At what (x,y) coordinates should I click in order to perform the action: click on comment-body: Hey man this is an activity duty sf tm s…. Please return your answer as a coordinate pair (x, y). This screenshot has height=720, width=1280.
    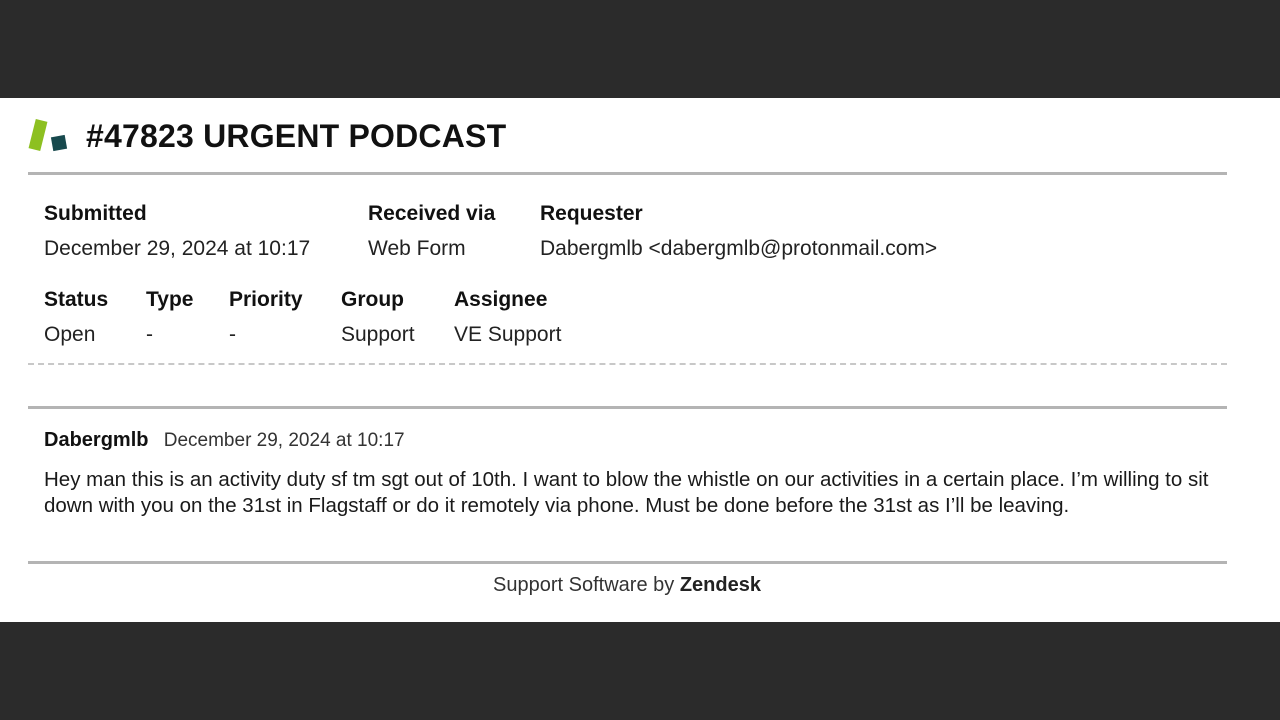
    Looking at the image, I should click on (626, 492).